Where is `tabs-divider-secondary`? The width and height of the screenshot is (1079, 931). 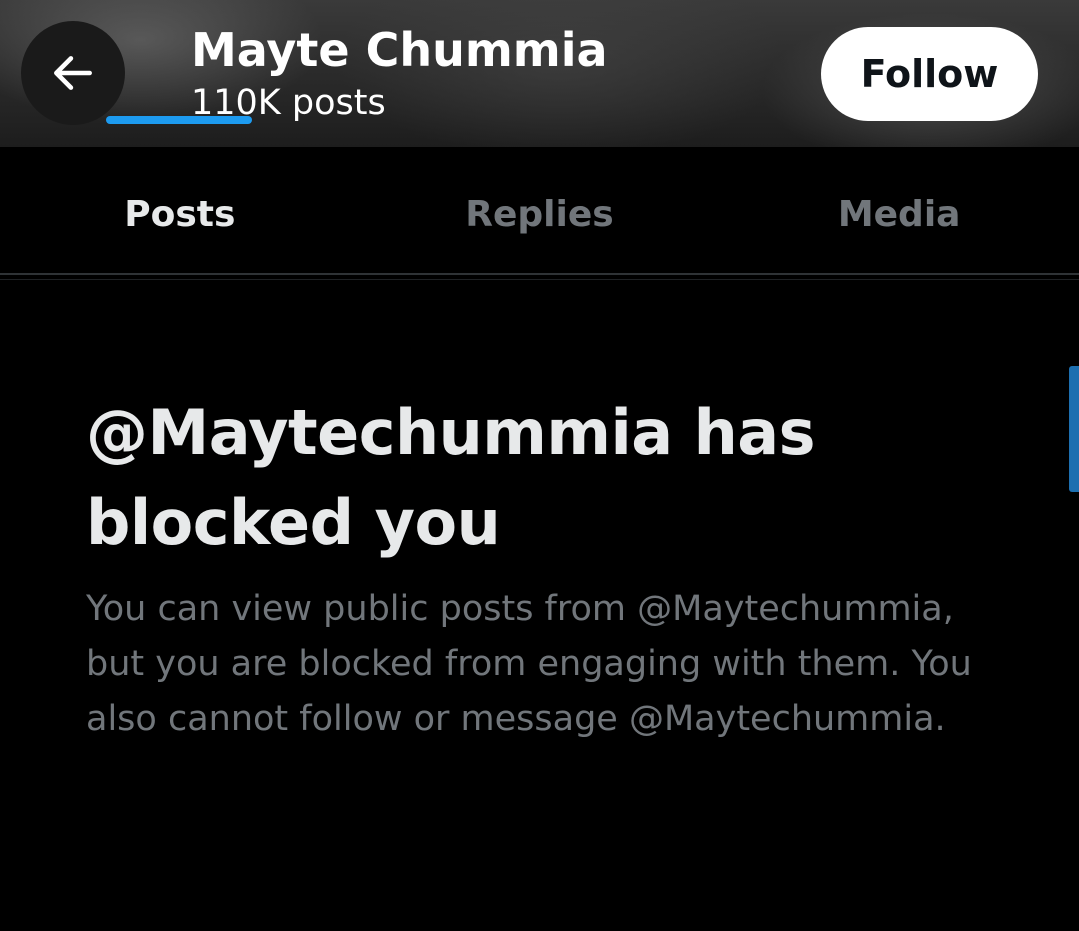 tabs-divider-secondary is located at coordinates (539, 279).